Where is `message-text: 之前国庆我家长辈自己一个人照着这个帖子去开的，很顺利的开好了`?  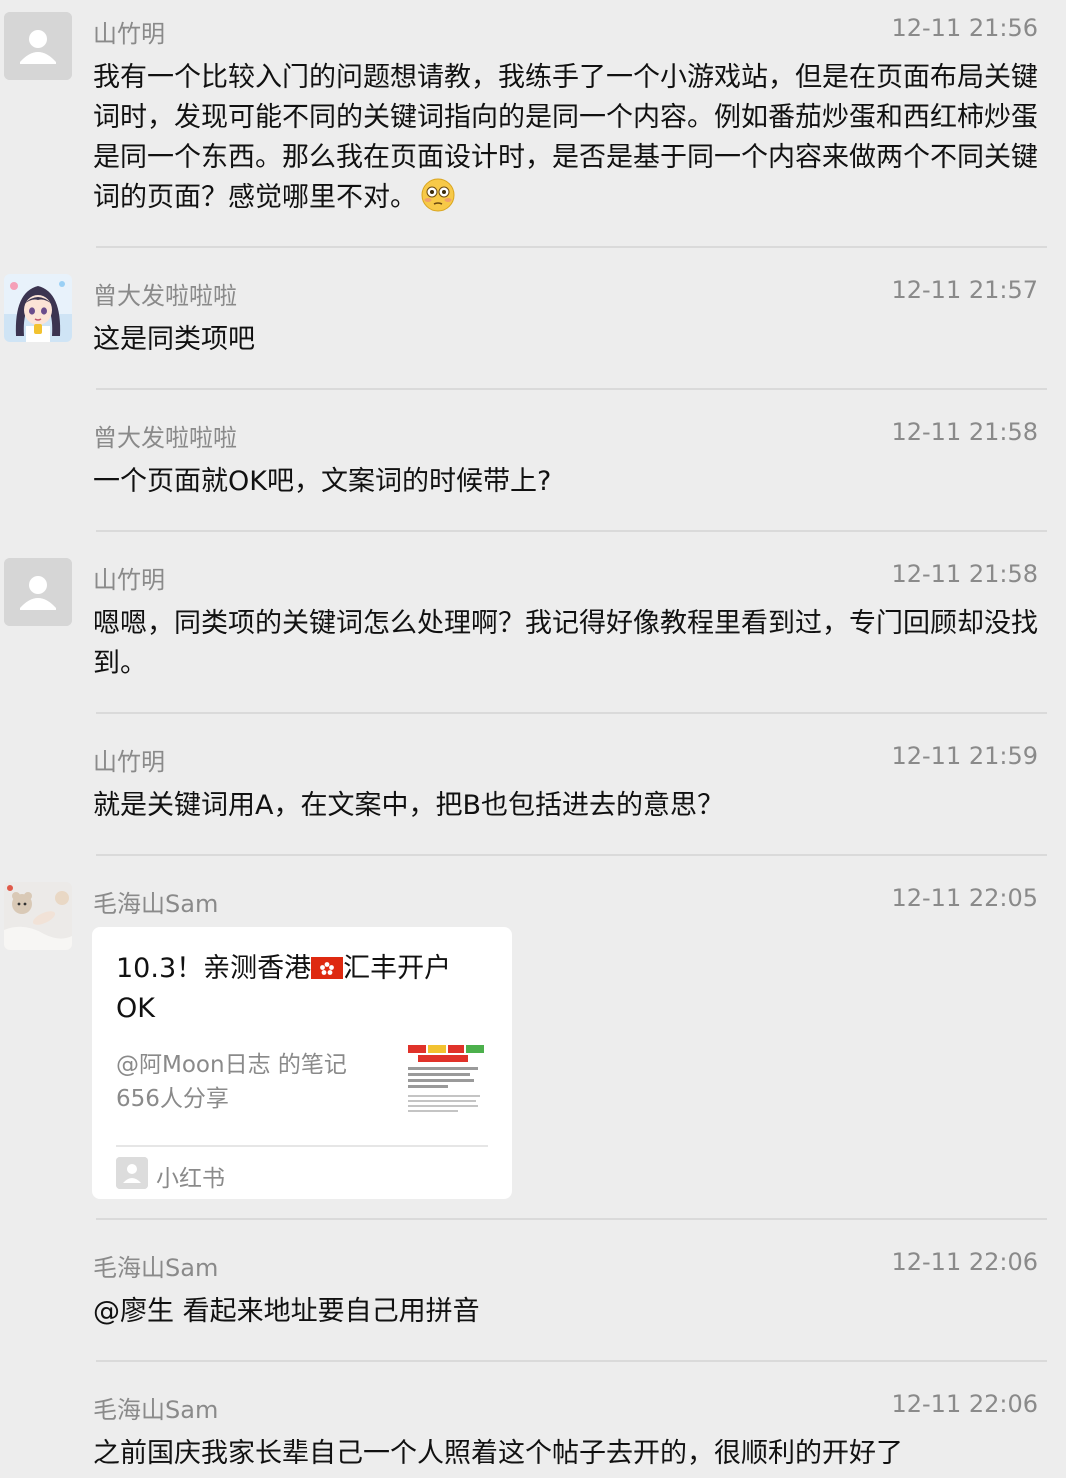
message-text: 之前国庆我家长辈自己一个人照着这个帖子去开的，很顺利的开好了 is located at coordinates (498, 1453).